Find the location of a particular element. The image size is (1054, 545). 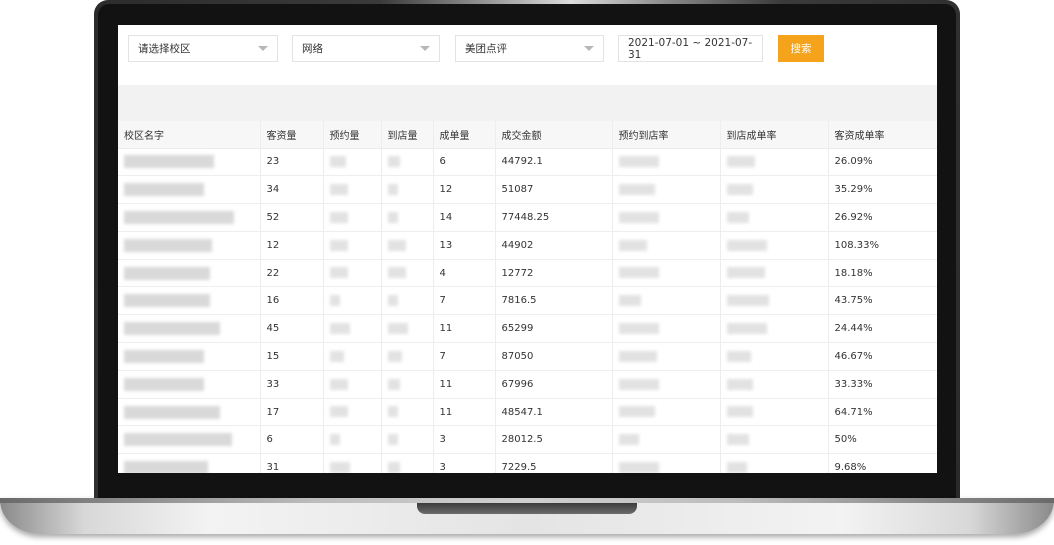

leads-cell: 52 is located at coordinates (292, 217).